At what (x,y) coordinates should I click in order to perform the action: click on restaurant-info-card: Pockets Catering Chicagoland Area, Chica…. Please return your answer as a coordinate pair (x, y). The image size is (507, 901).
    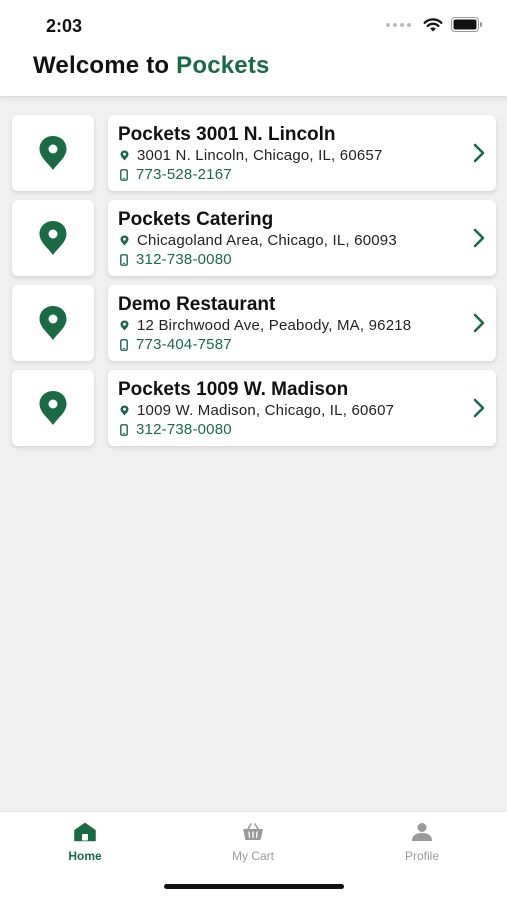
    Looking at the image, I should click on (302, 238).